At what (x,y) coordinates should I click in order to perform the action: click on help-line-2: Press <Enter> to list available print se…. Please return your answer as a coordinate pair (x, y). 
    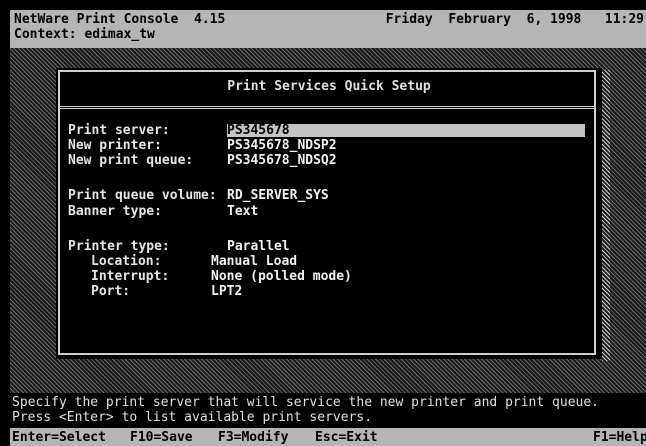
    Looking at the image, I should click on (192, 417).